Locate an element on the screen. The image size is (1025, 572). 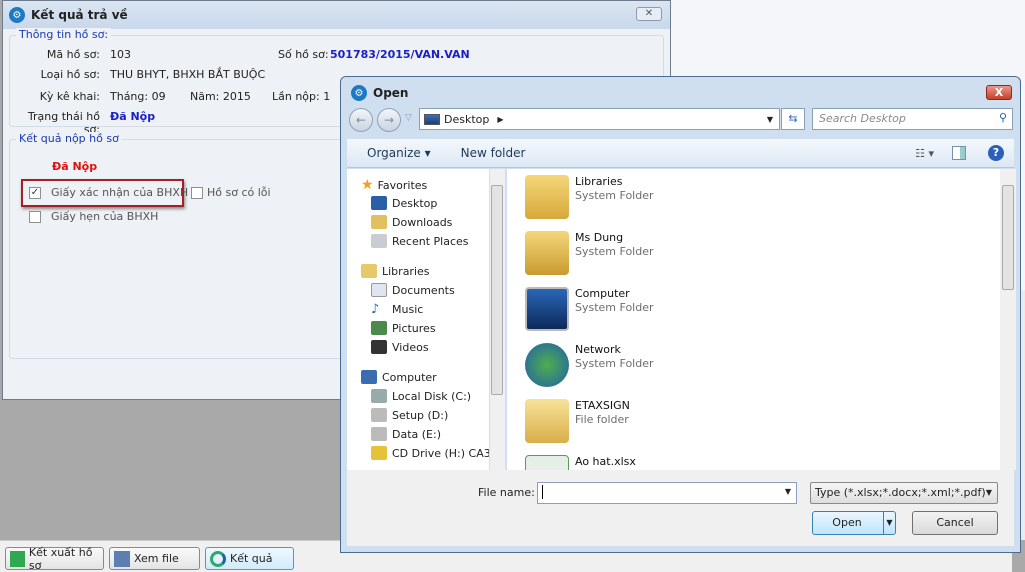
file-type-select: Type (*.xlsx;*.docx;*.xml;*.pdf) ▼ is located at coordinates (904, 493).